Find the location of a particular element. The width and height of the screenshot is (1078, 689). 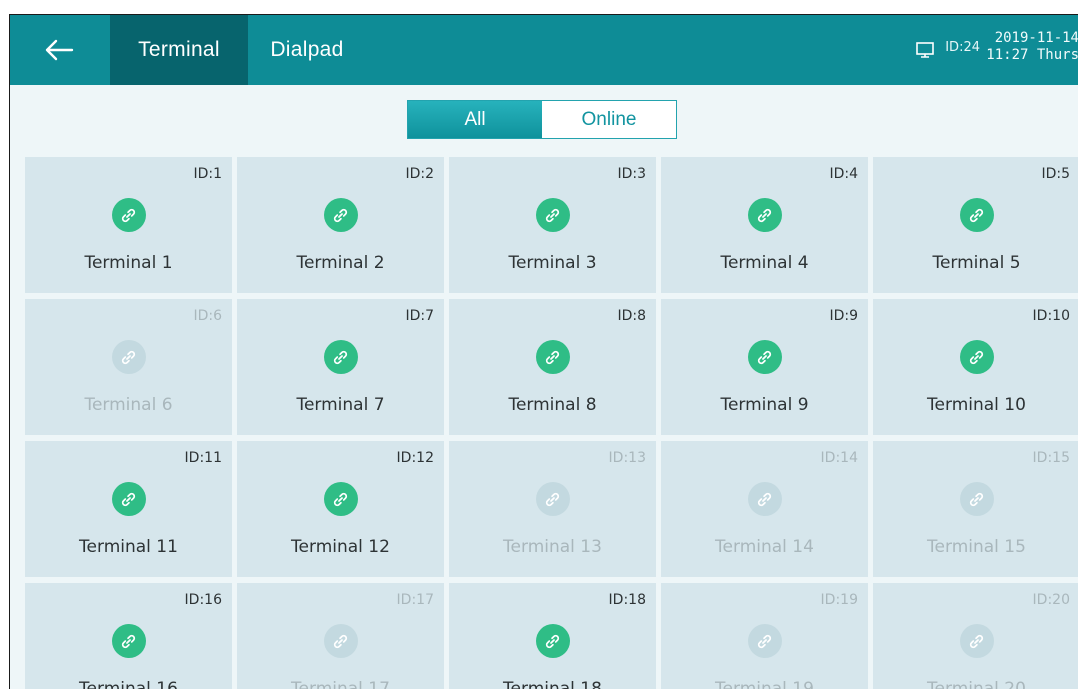

terminal-card: ID:16 Terminal 16 is located at coordinates (128, 636).